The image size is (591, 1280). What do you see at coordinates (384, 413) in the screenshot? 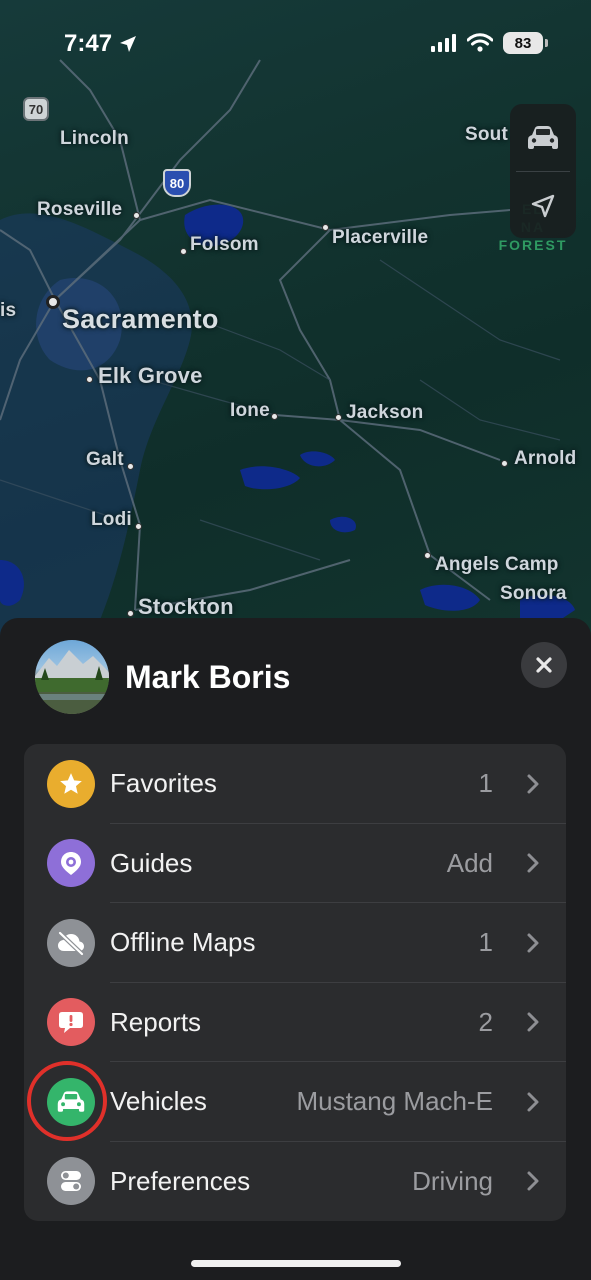
I see `city-label: Jackson` at bounding box center [384, 413].